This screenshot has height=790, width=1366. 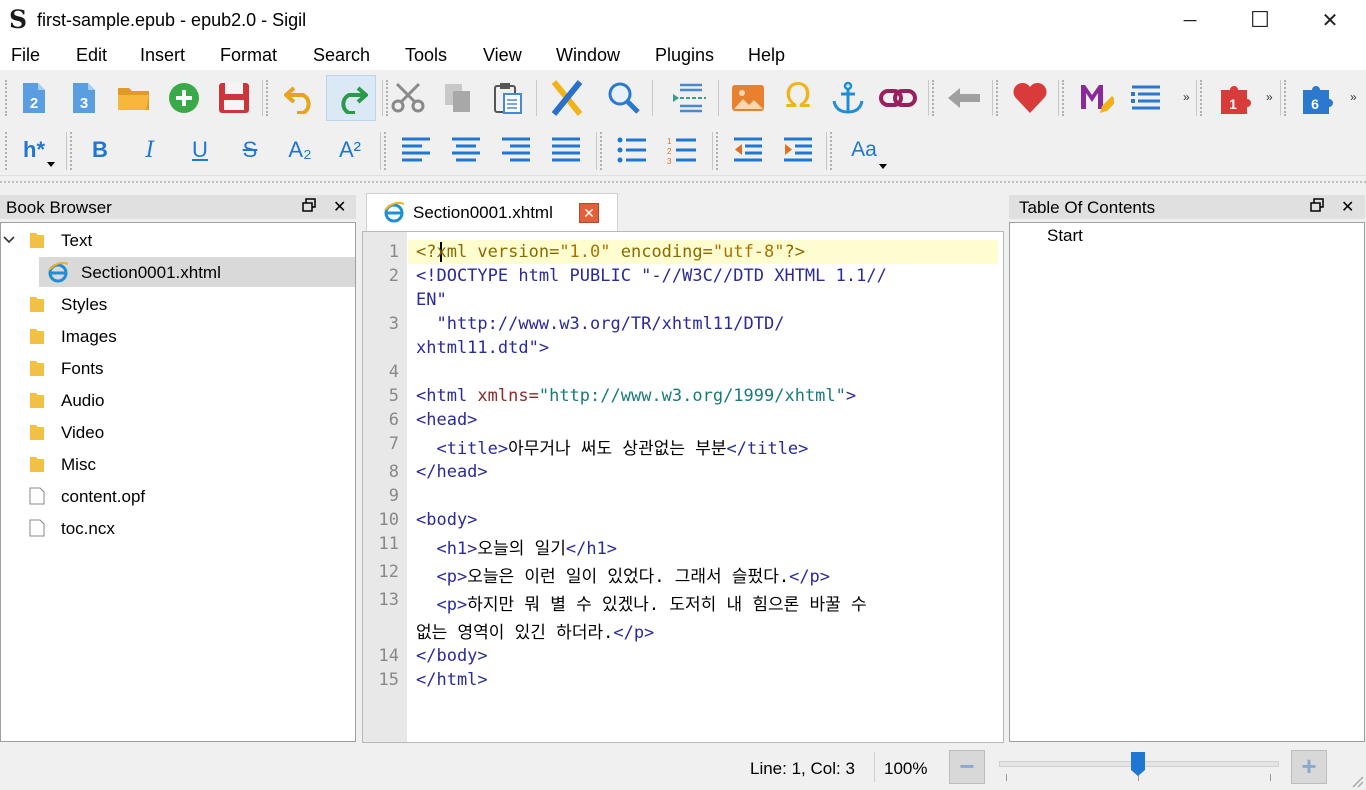 What do you see at coordinates (766, 55) in the screenshot?
I see `menu-help: Help` at bounding box center [766, 55].